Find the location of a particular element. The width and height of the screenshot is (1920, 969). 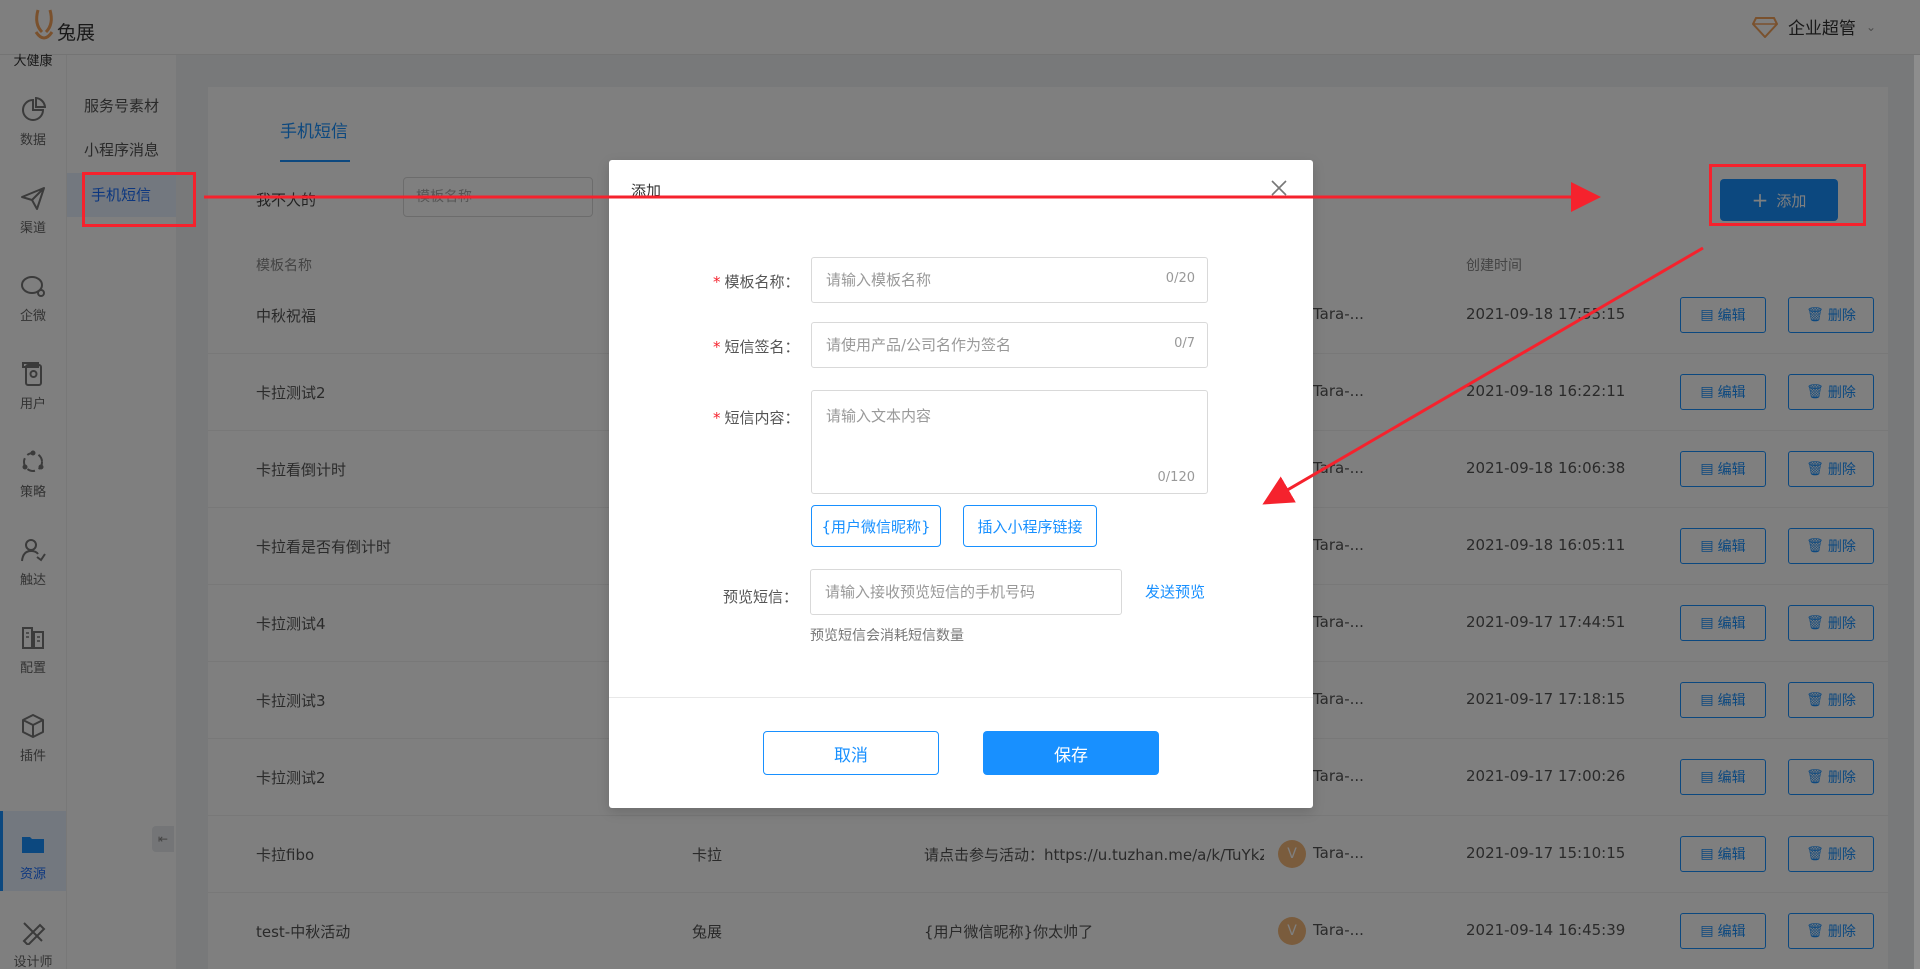

sms-signature-field: 0/7 is located at coordinates (1009, 345).